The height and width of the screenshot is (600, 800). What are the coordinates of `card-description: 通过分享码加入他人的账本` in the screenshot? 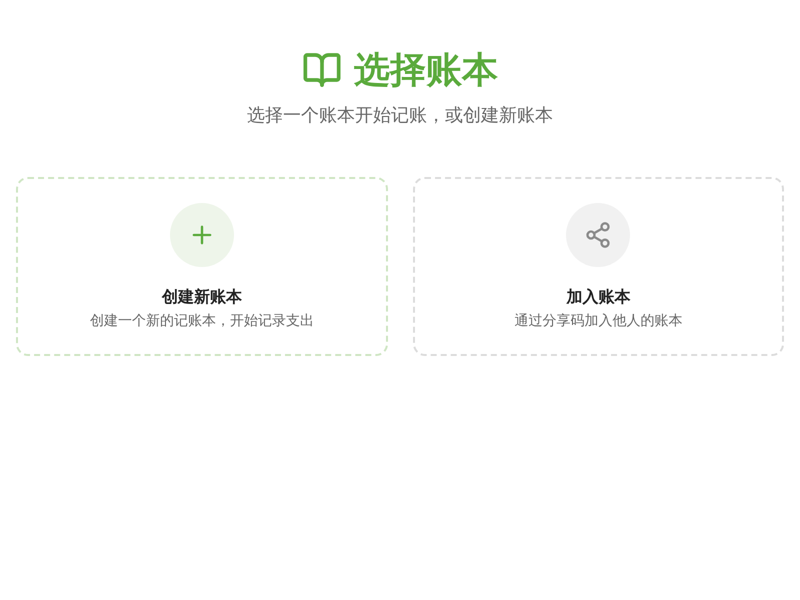 It's located at (598, 320).